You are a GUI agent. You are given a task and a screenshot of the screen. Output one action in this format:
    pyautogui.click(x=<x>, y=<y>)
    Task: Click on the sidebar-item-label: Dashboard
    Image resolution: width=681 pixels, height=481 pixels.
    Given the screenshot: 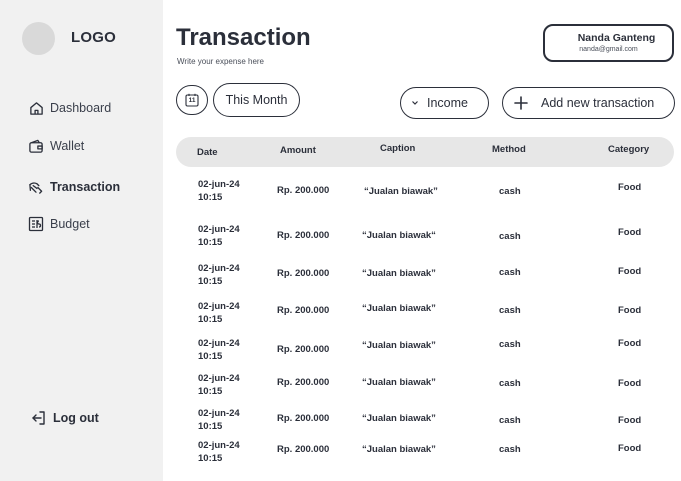 What is the action you would take?
    pyautogui.click(x=81, y=108)
    